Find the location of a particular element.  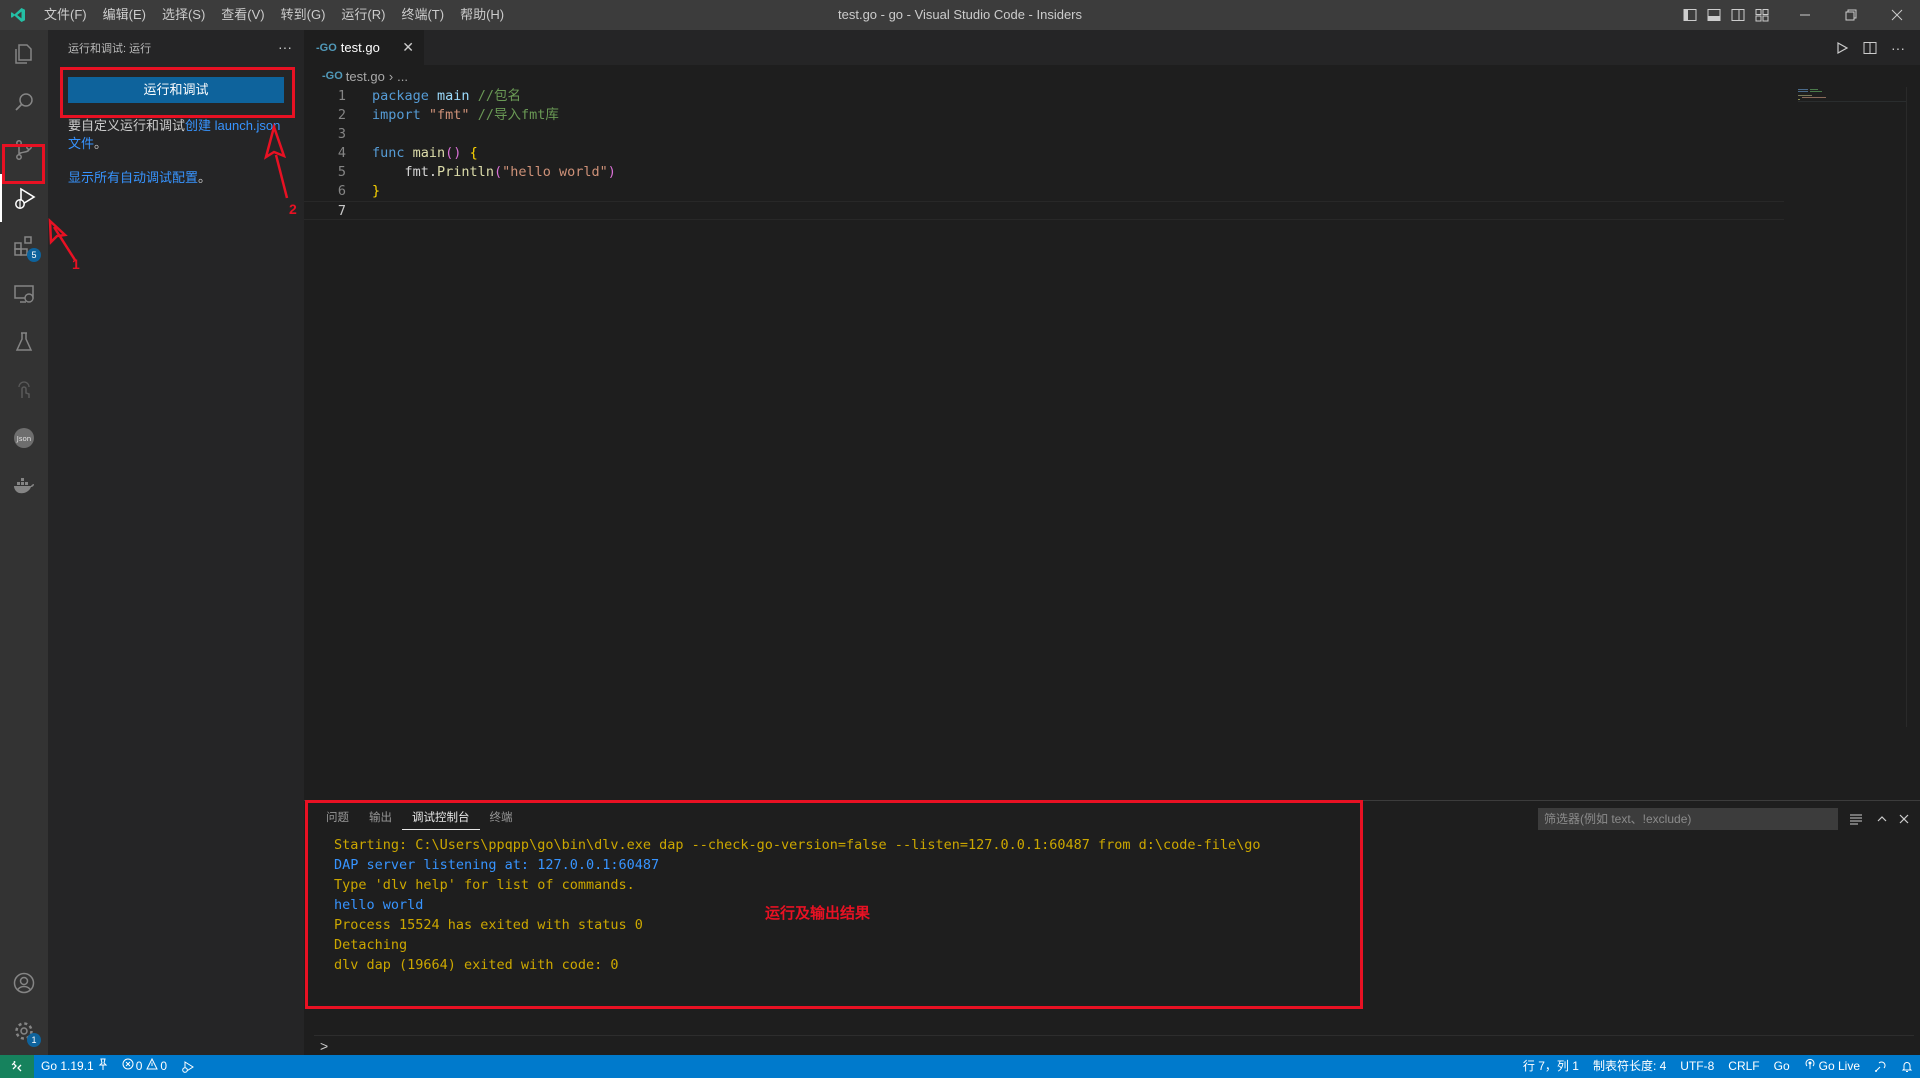

annotation-result-label: 运行及输出结果 is located at coordinates (818, 913).